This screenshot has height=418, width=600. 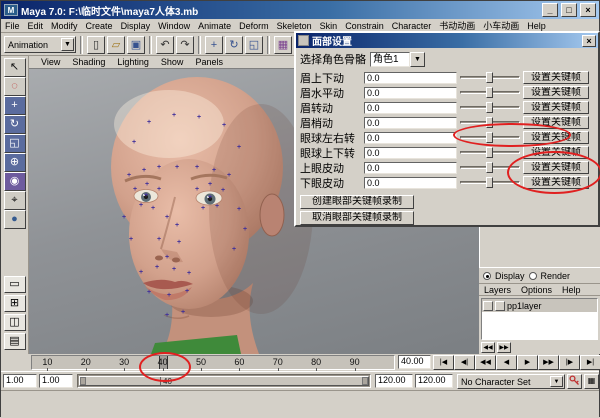 What do you see at coordinates (487, 275) in the screenshot?
I see `display-radio` at bounding box center [487, 275].